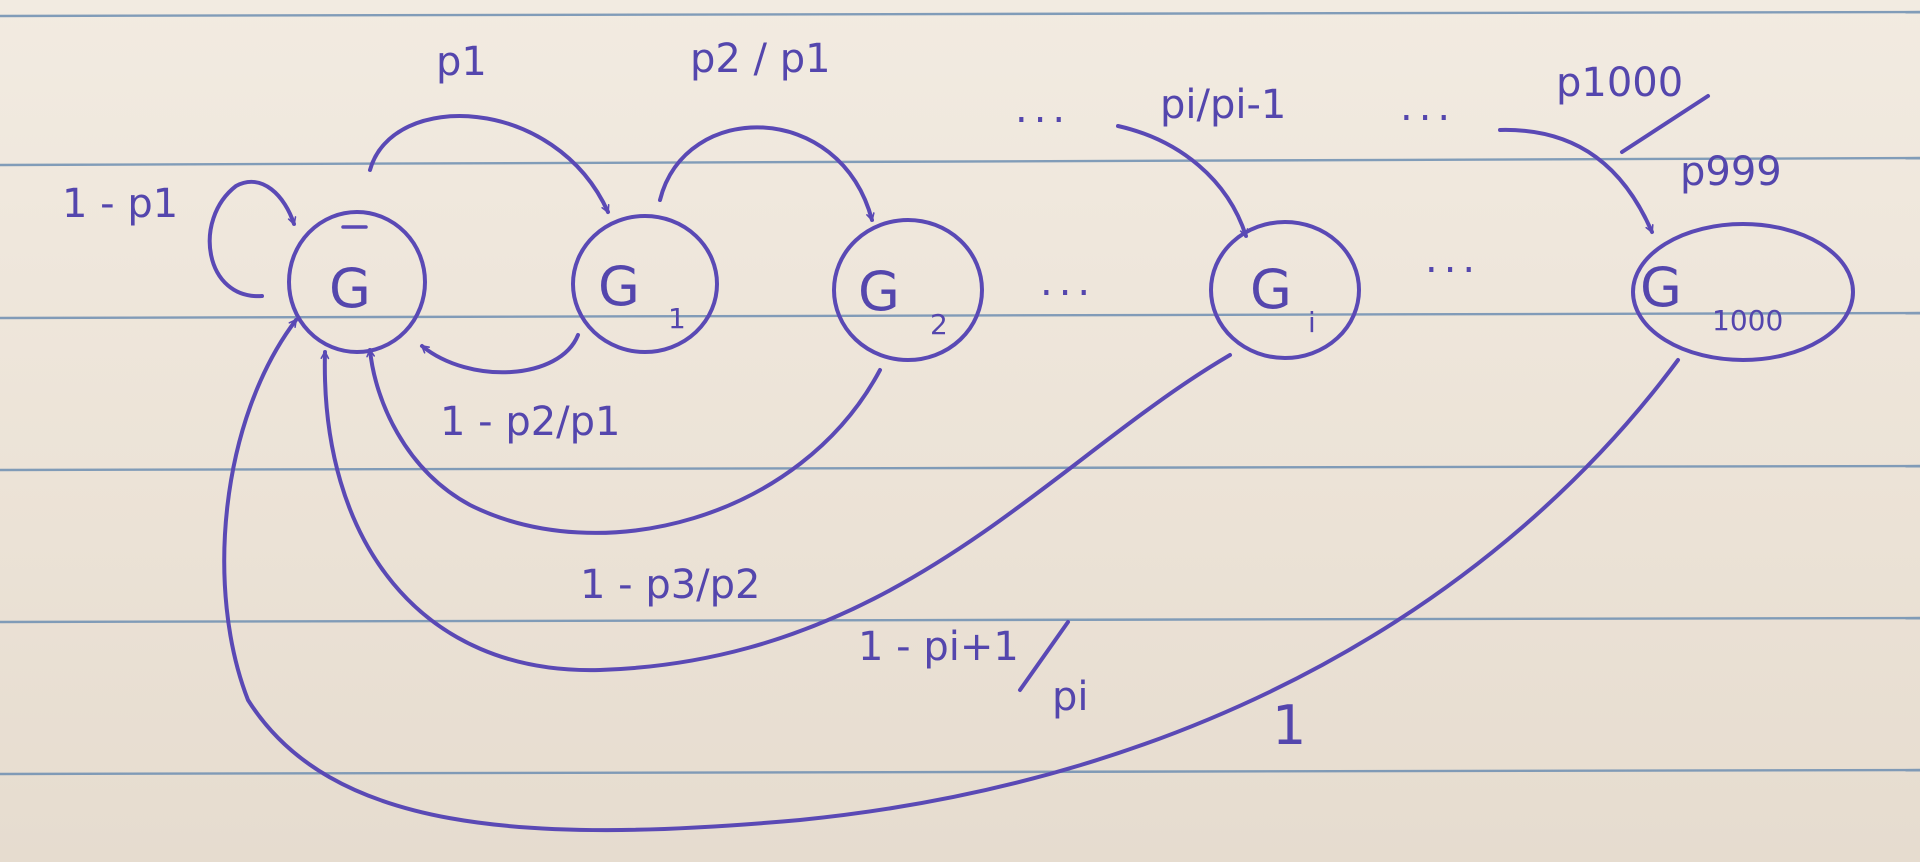 The width and height of the screenshot is (1920, 862). What do you see at coordinates (1271, 289) in the screenshot?
I see `node-gi-label: G` at bounding box center [1271, 289].